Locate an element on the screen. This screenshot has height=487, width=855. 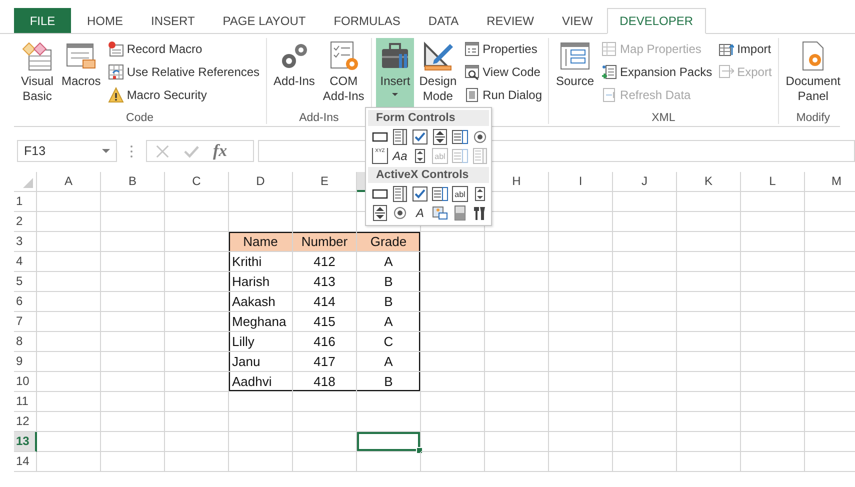
grip-icon is located at coordinates (131, 151).